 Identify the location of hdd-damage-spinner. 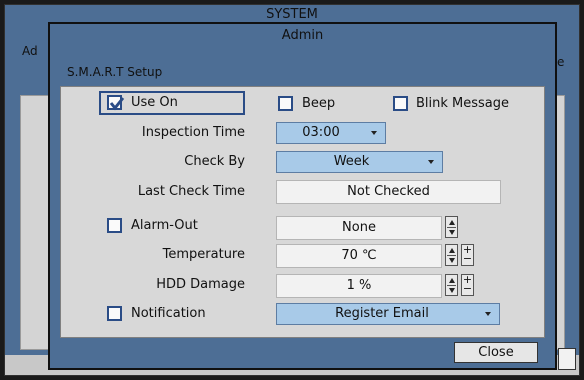
(451, 285).